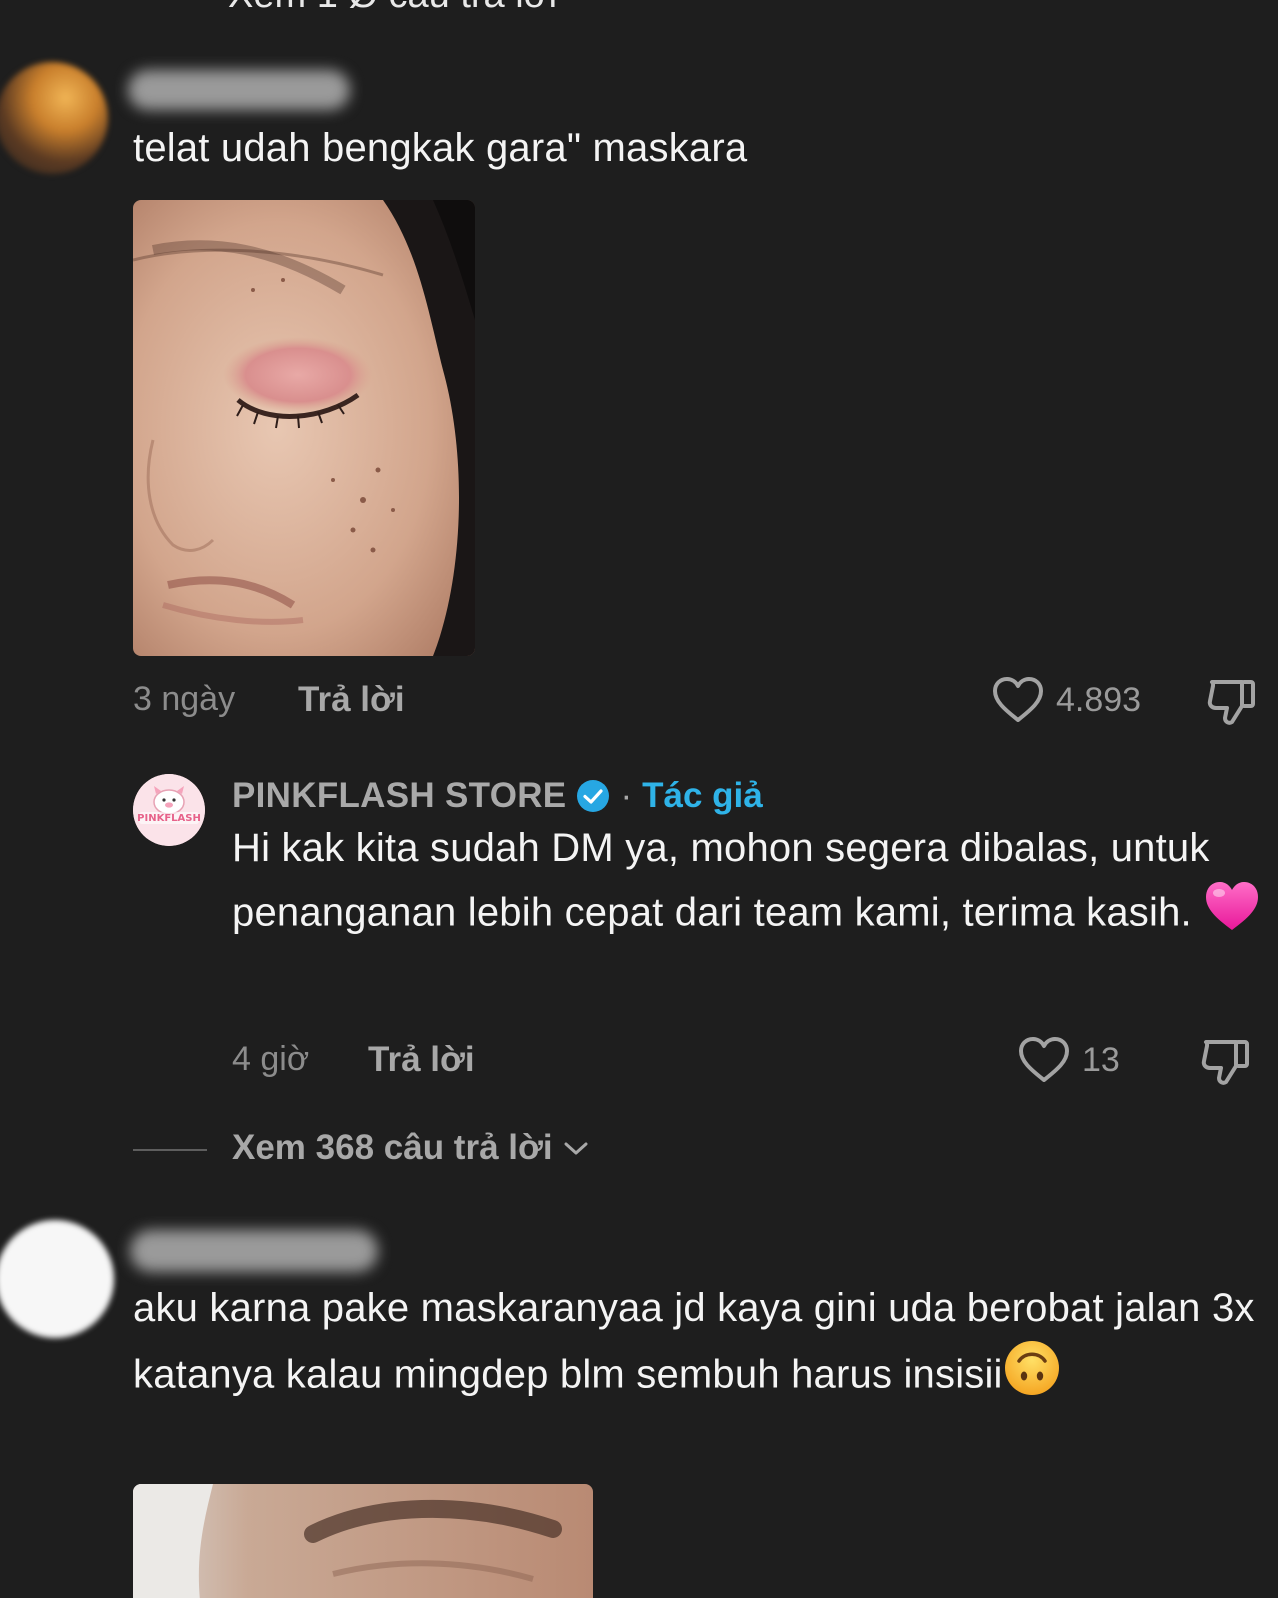 Image resolution: width=1278 pixels, height=1598 pixels. Describe the element at coordinates (1101, 1059) in the screenshot. I see `like-count: 13` at that location.